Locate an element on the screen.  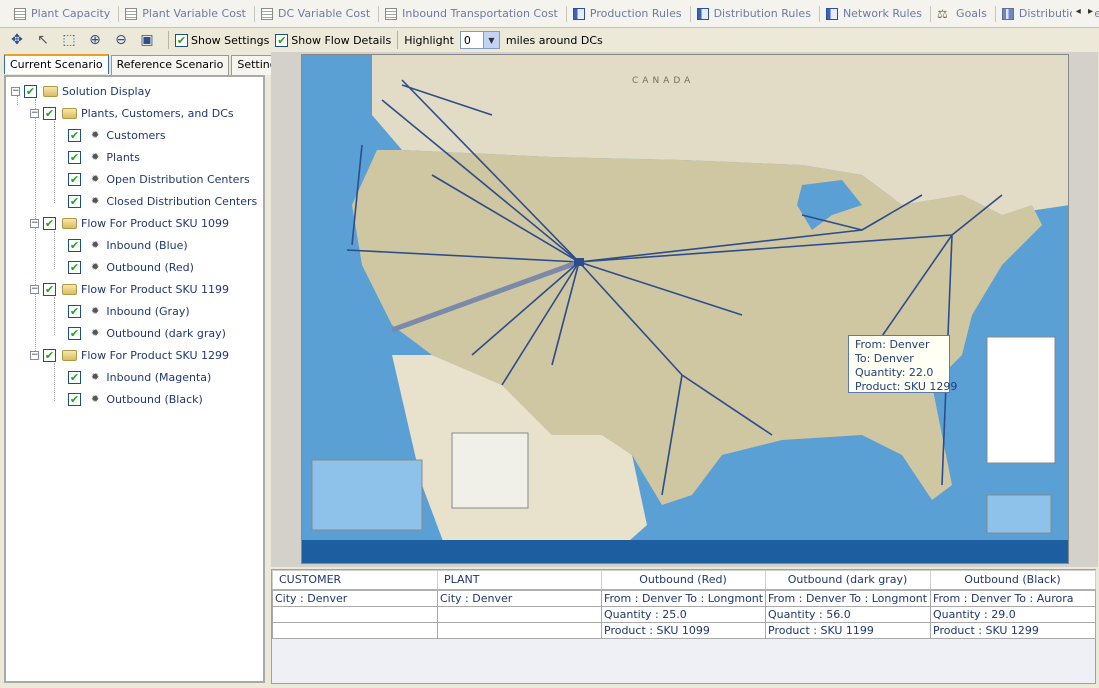
hawaii-inset is located at coordinates (367, 495).